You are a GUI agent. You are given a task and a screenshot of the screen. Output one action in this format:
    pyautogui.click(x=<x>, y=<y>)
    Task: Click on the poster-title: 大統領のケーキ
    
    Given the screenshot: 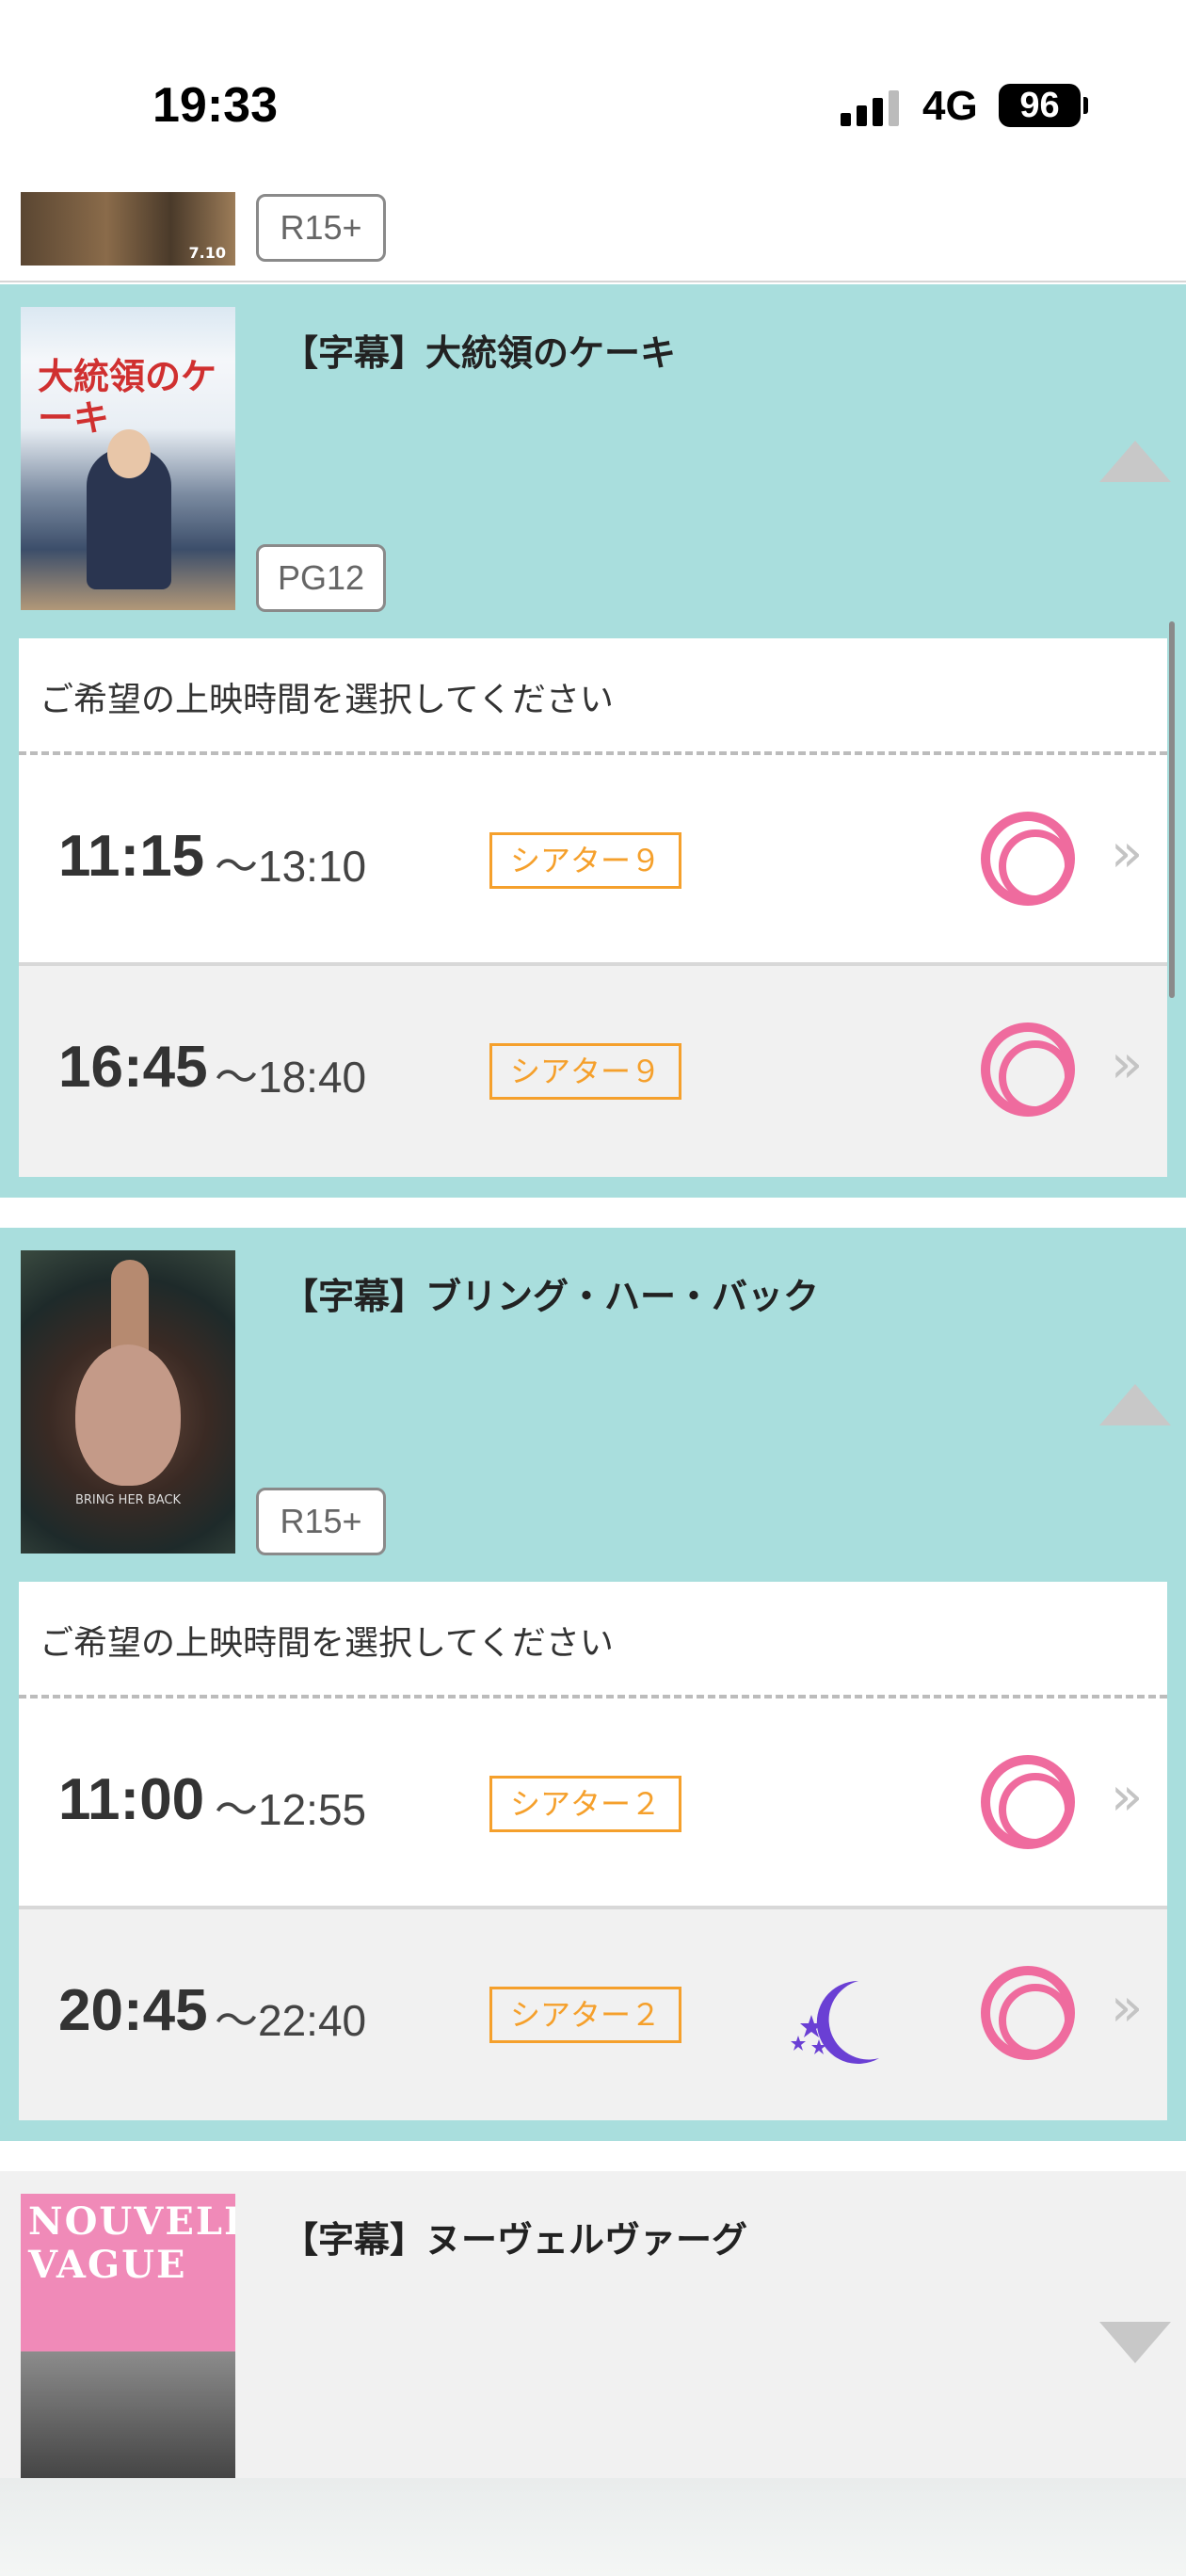 What is the action you would take?
    pyautogui.click(x=127, y=397)
    